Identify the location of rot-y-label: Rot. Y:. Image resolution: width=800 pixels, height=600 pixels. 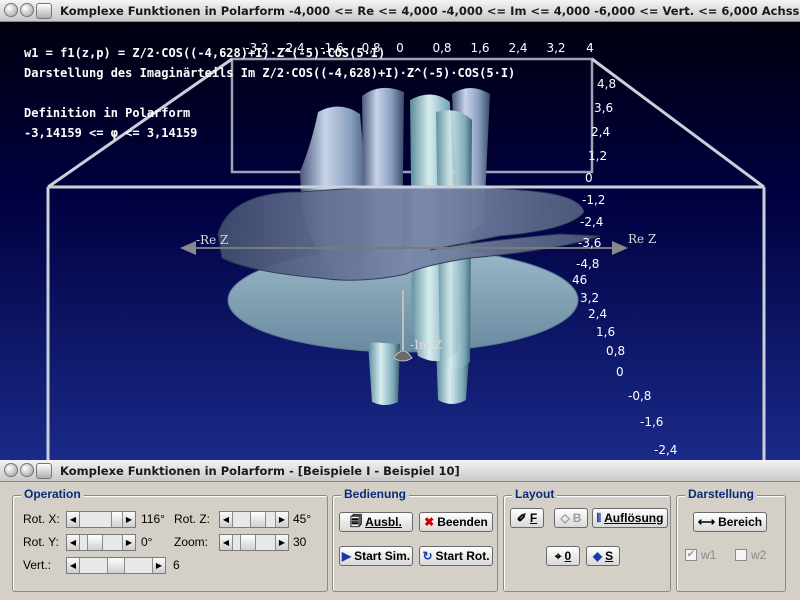
(41, 542).